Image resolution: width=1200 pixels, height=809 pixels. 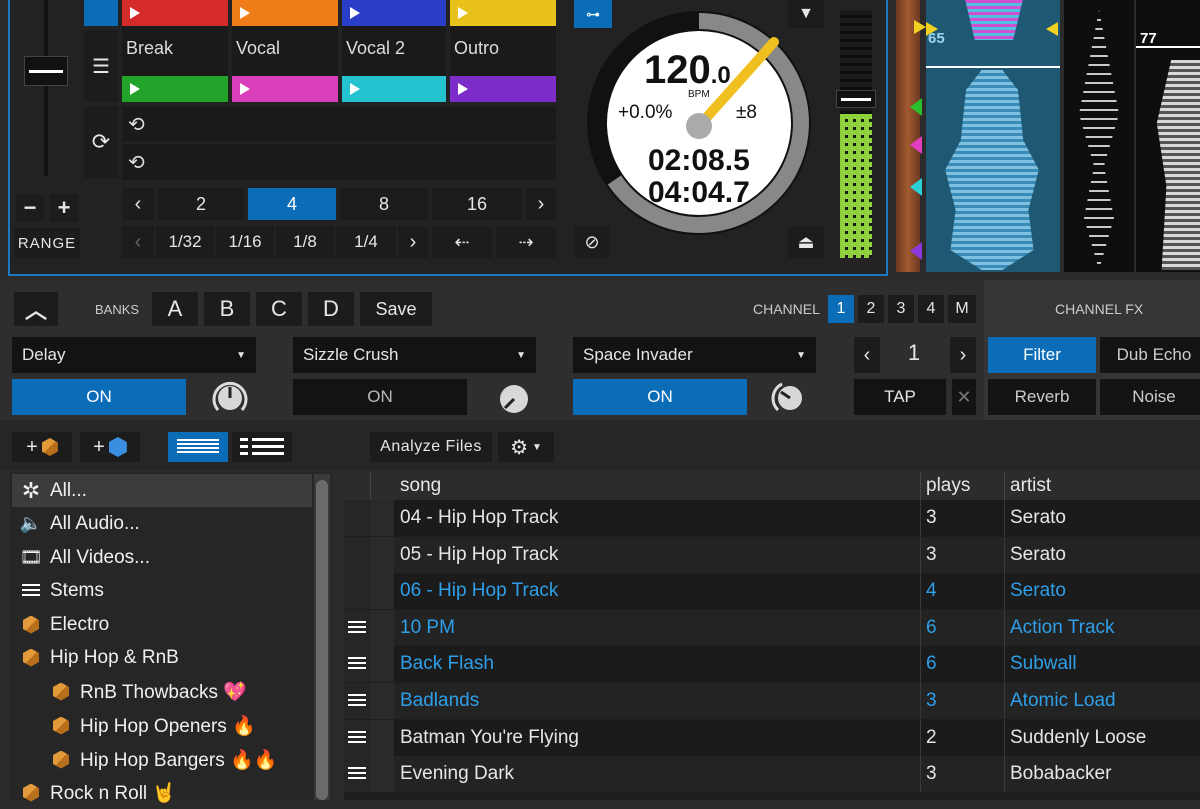 I want to click on detail-list-view-button, so click(x=262, y=447).